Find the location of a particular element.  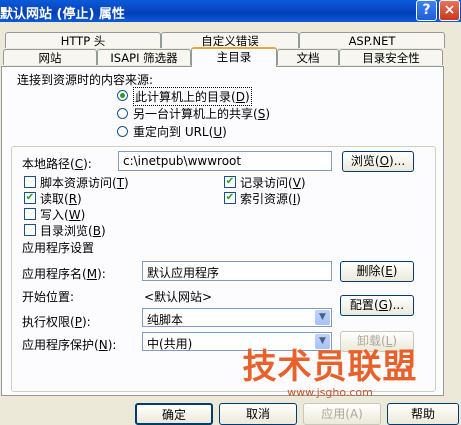

read-label: 读取(R) is located at coordinates (61, 199).